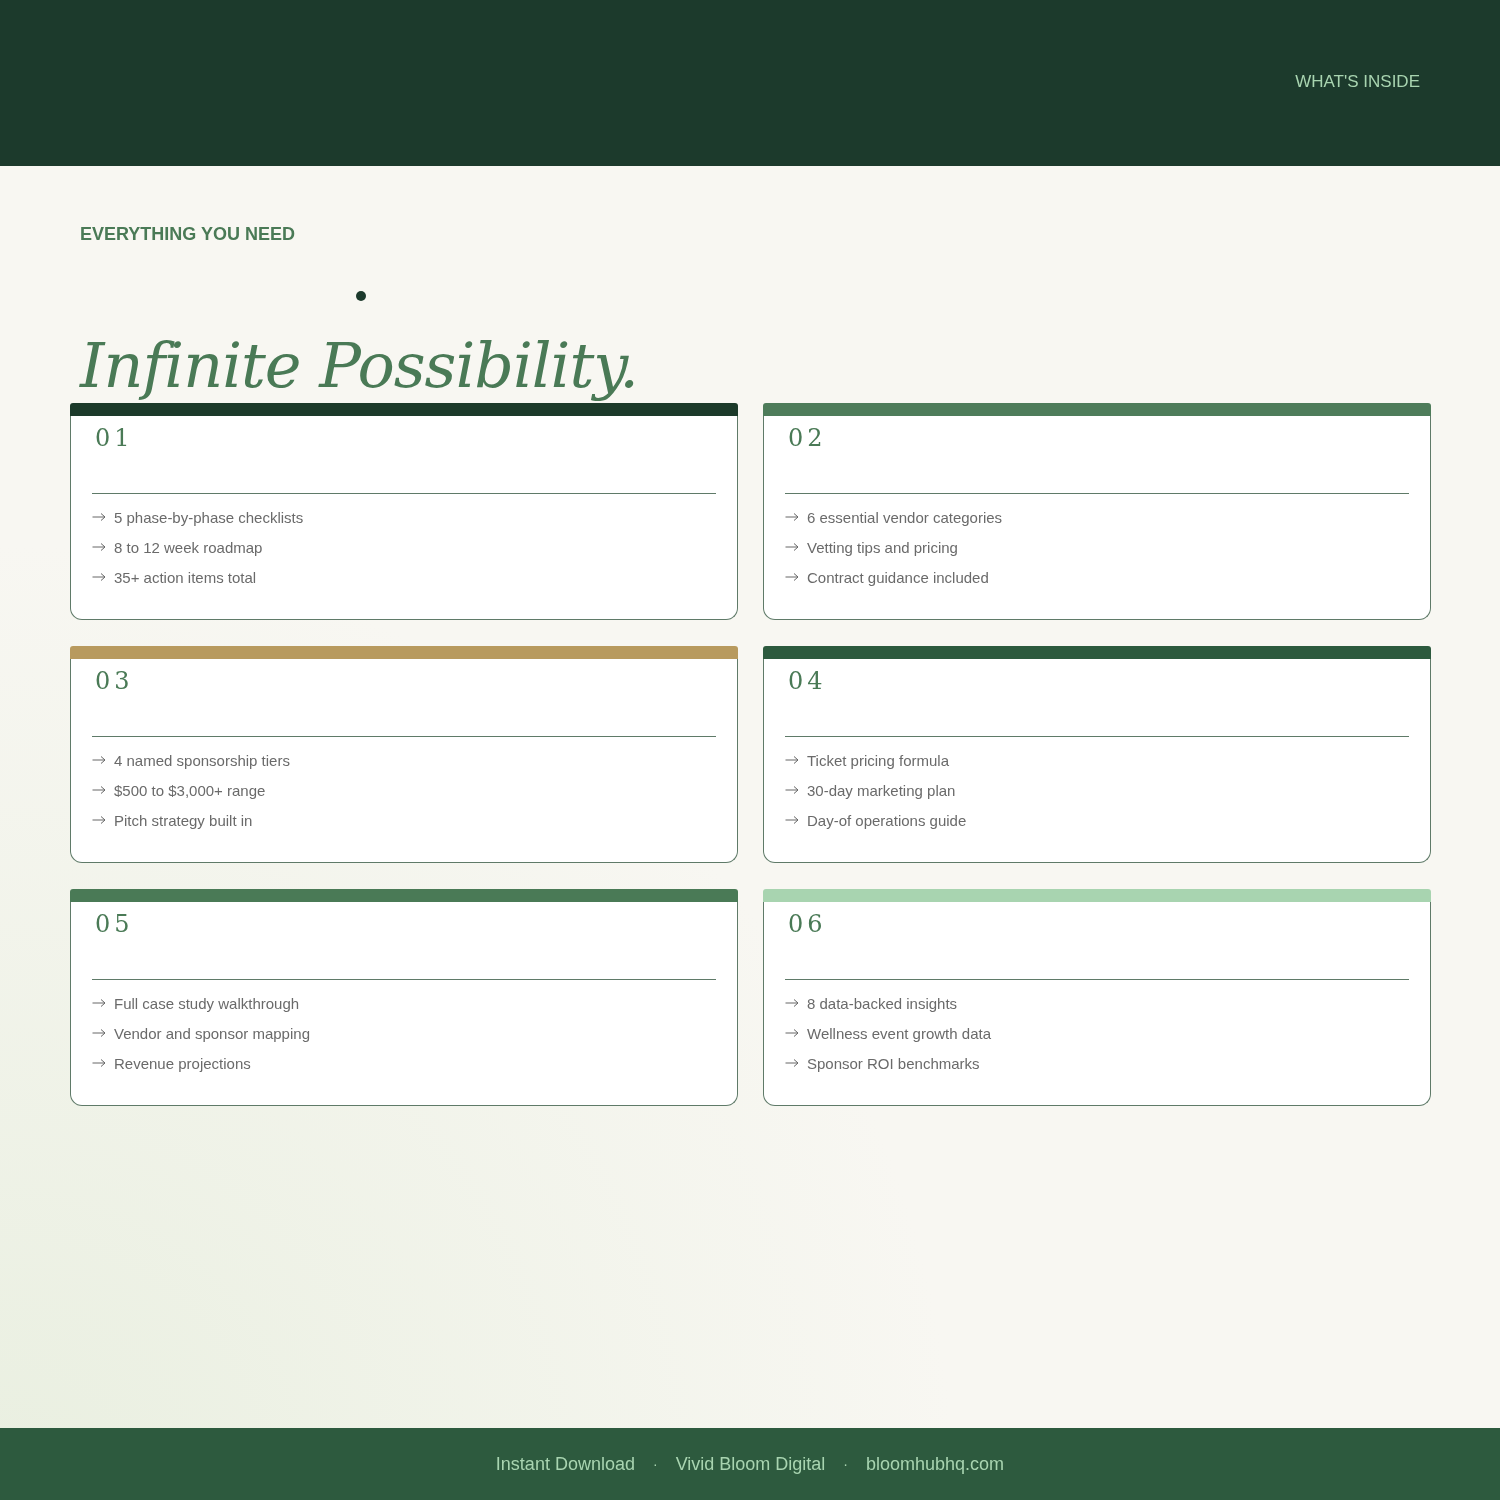 The image size is (1500, 1500). I want to click on feature-text: Vetting tips and pricing, so click(882, 547).